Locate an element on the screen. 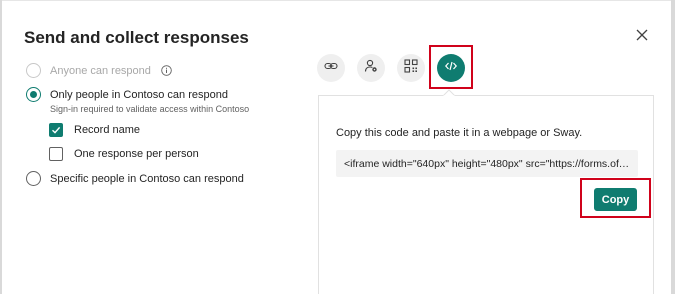  option-anyone: Anyone can respond is located at coordinates (99, 70).